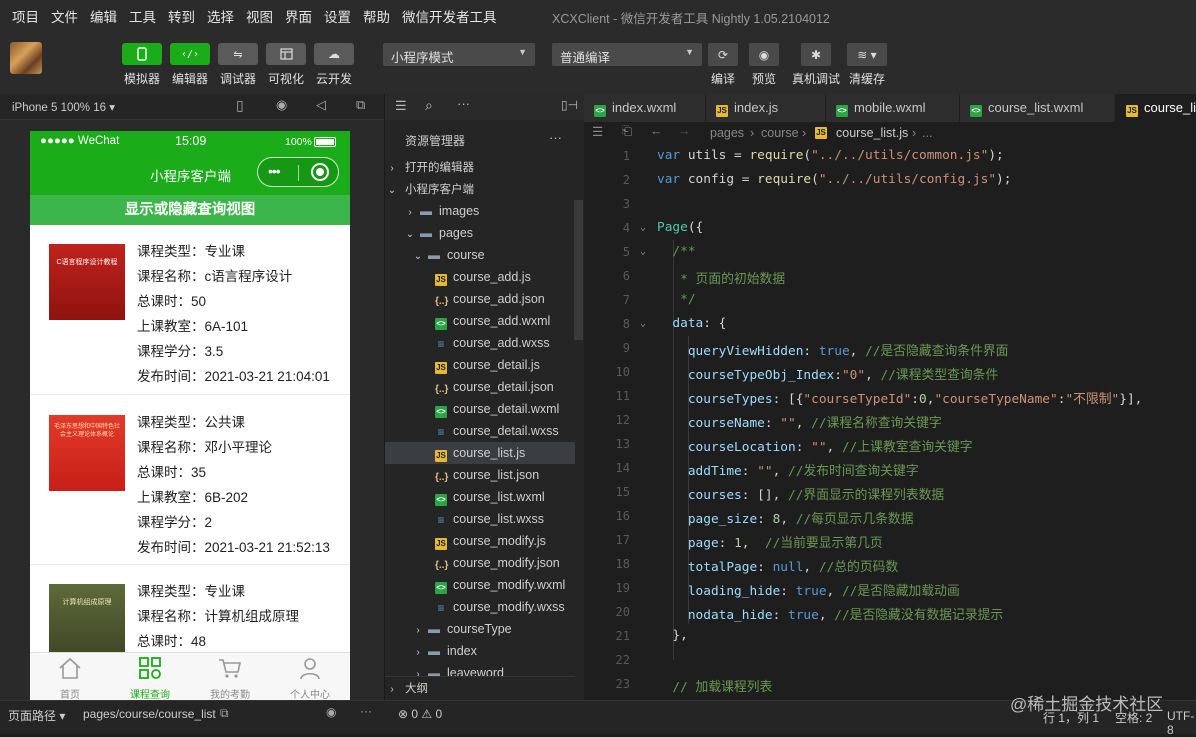 The height and width of the screenshot is (737, 1196). What do you see at coordinates (766, 108) in the screenshot?
I see `tab-index-js: JS index.js` at bounding box center [766, 108].